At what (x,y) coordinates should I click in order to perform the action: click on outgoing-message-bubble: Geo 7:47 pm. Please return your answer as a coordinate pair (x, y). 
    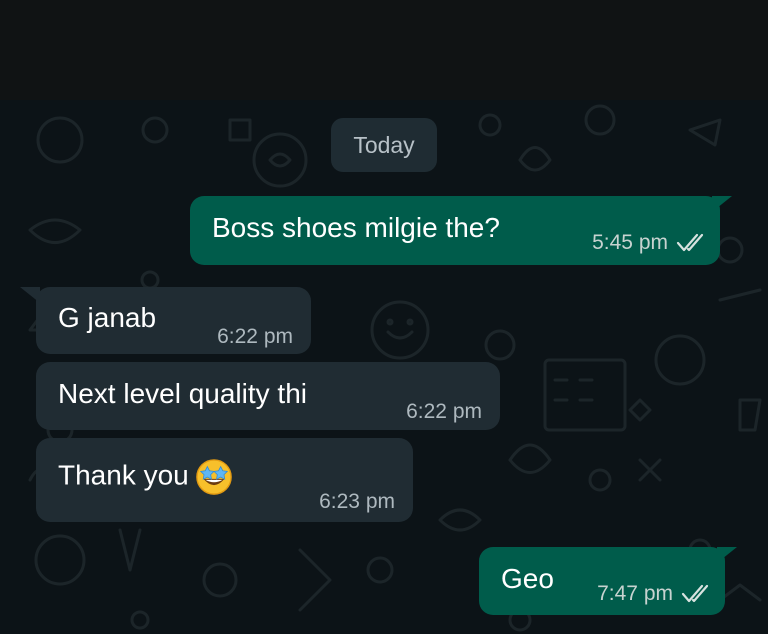
    Looking at the image, I should click on (602, 581).